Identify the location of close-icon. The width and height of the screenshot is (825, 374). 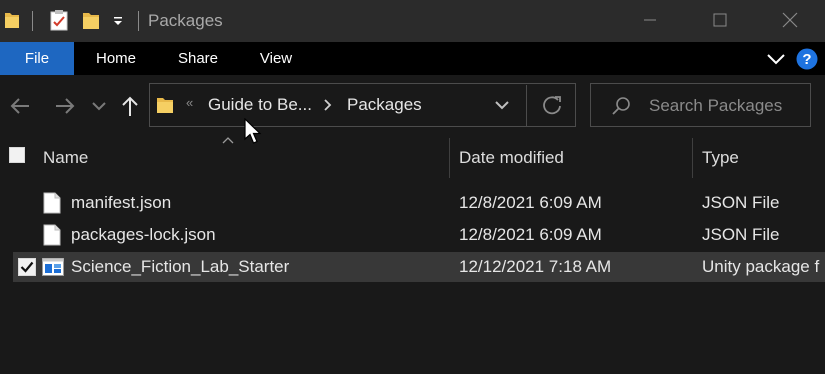
(790, 20).